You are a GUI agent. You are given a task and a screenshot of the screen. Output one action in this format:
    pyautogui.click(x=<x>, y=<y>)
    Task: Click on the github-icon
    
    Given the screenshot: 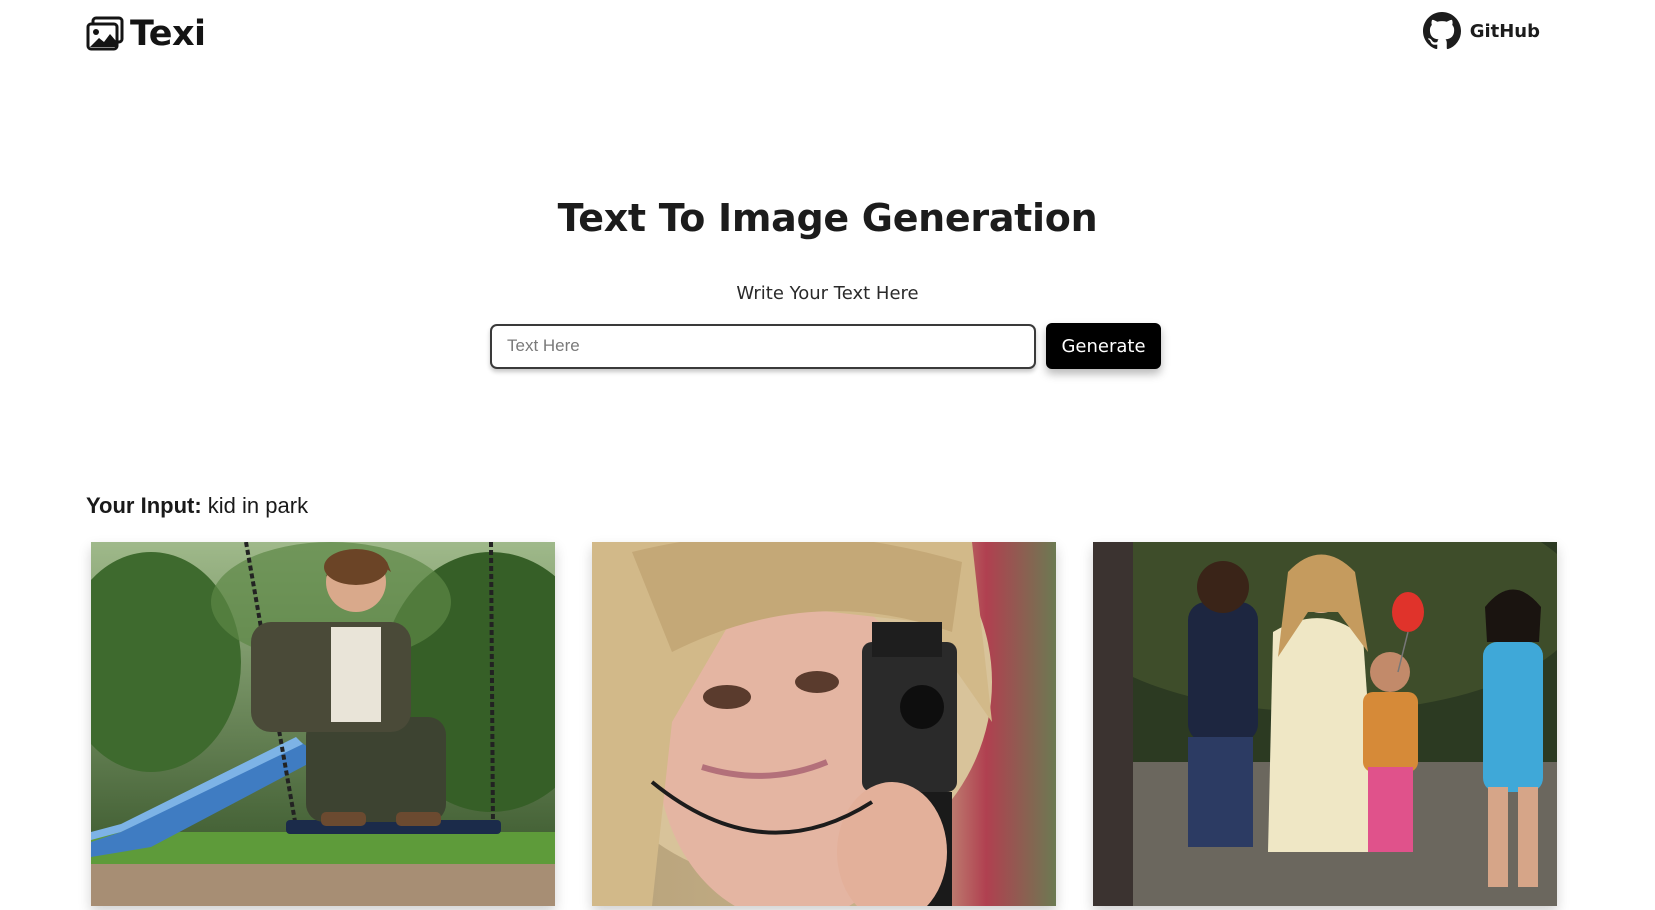 What is the action you would take?
    pyautogui.click(x=1441, y=31)
    